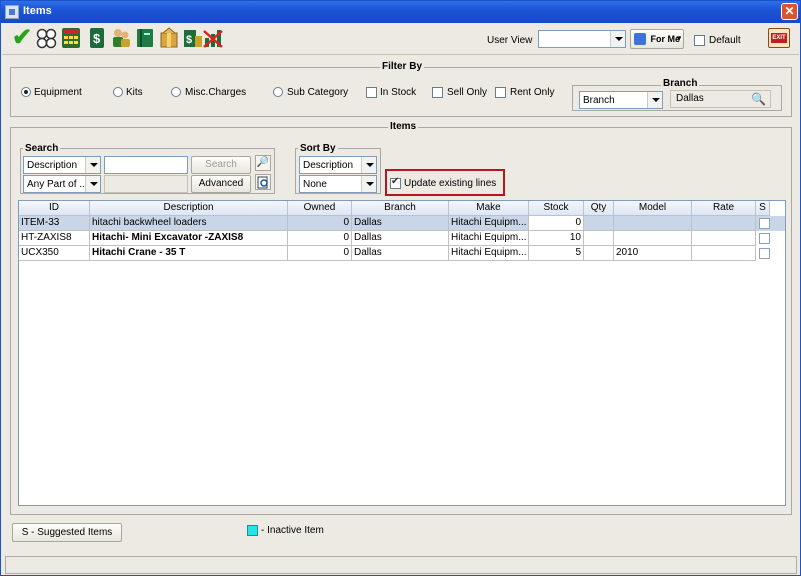 This screenshot has width=801, height=576. What do you see at coordinates (213, 38) in the screenshot?
I see `chart-icon` at bounding box center [213, 38].